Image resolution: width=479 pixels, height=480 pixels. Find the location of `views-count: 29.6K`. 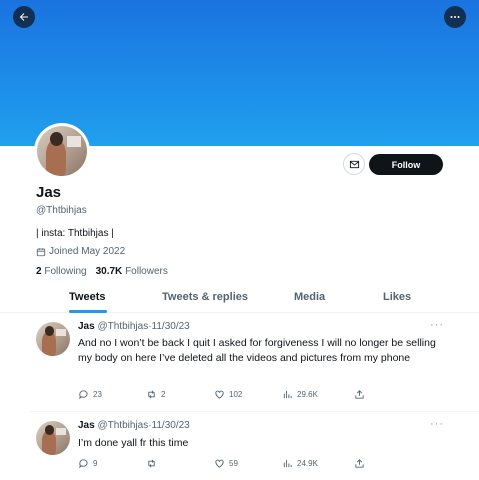

views-count: 29.6K is located at coordinates (307, 394).